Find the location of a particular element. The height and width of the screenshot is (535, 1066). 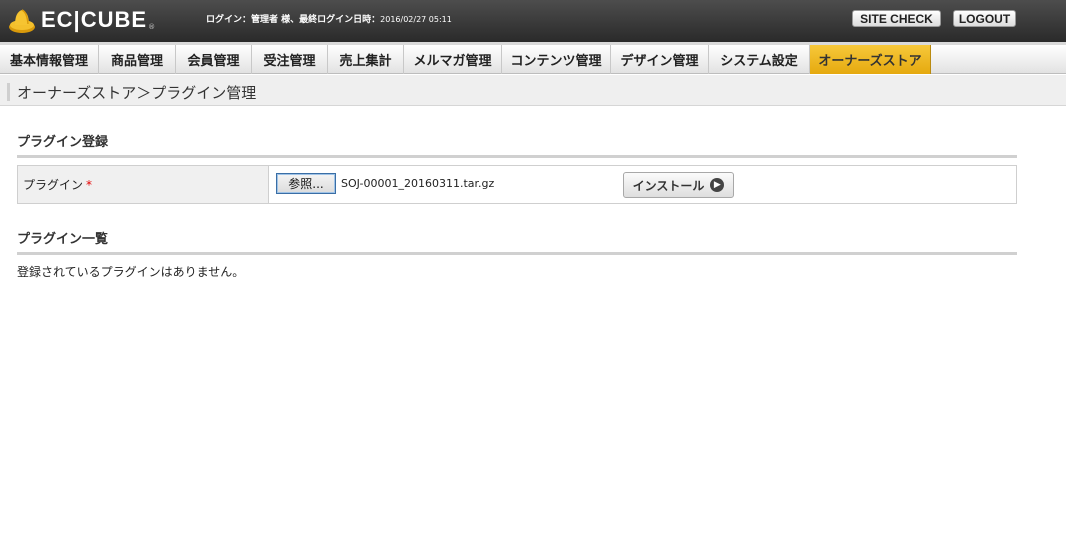

plugin-register-heading: プラグイン登録 is located at coordinates (517, 144).